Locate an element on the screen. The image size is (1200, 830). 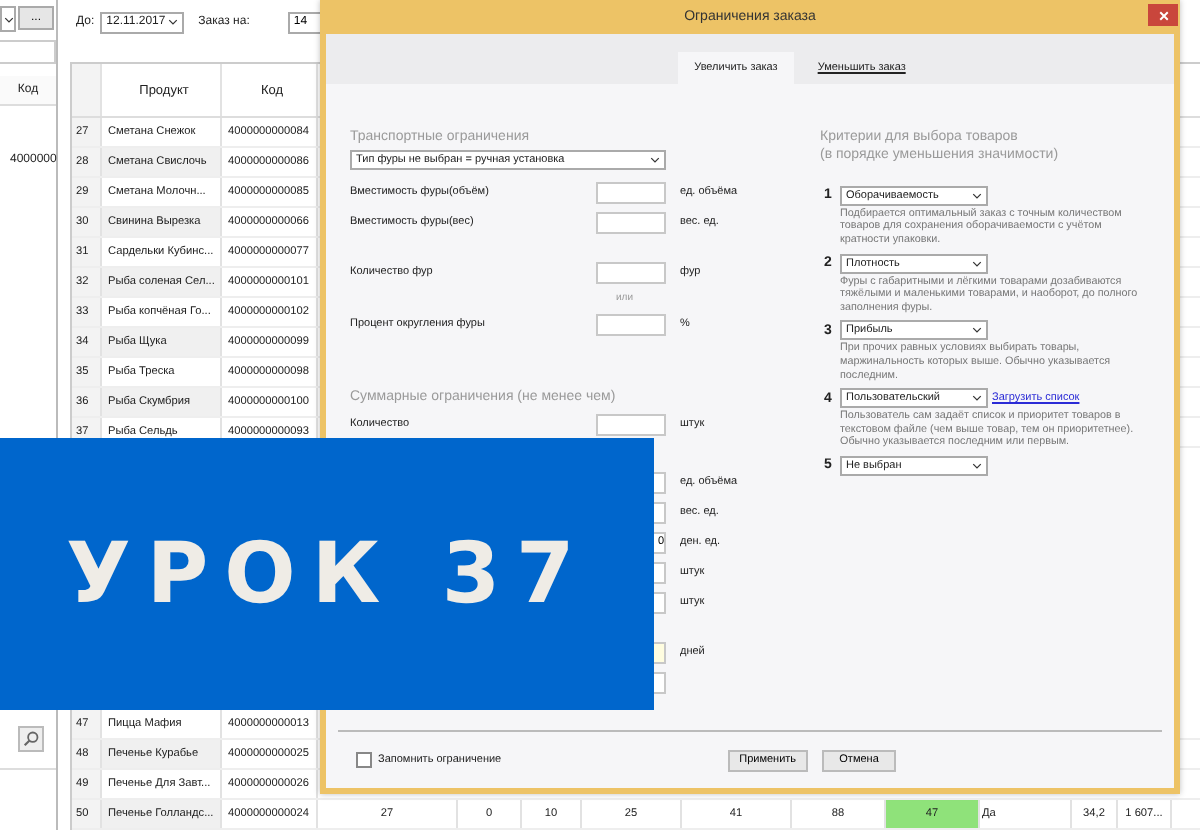
close-icon is located at coordinates (1163, 15).